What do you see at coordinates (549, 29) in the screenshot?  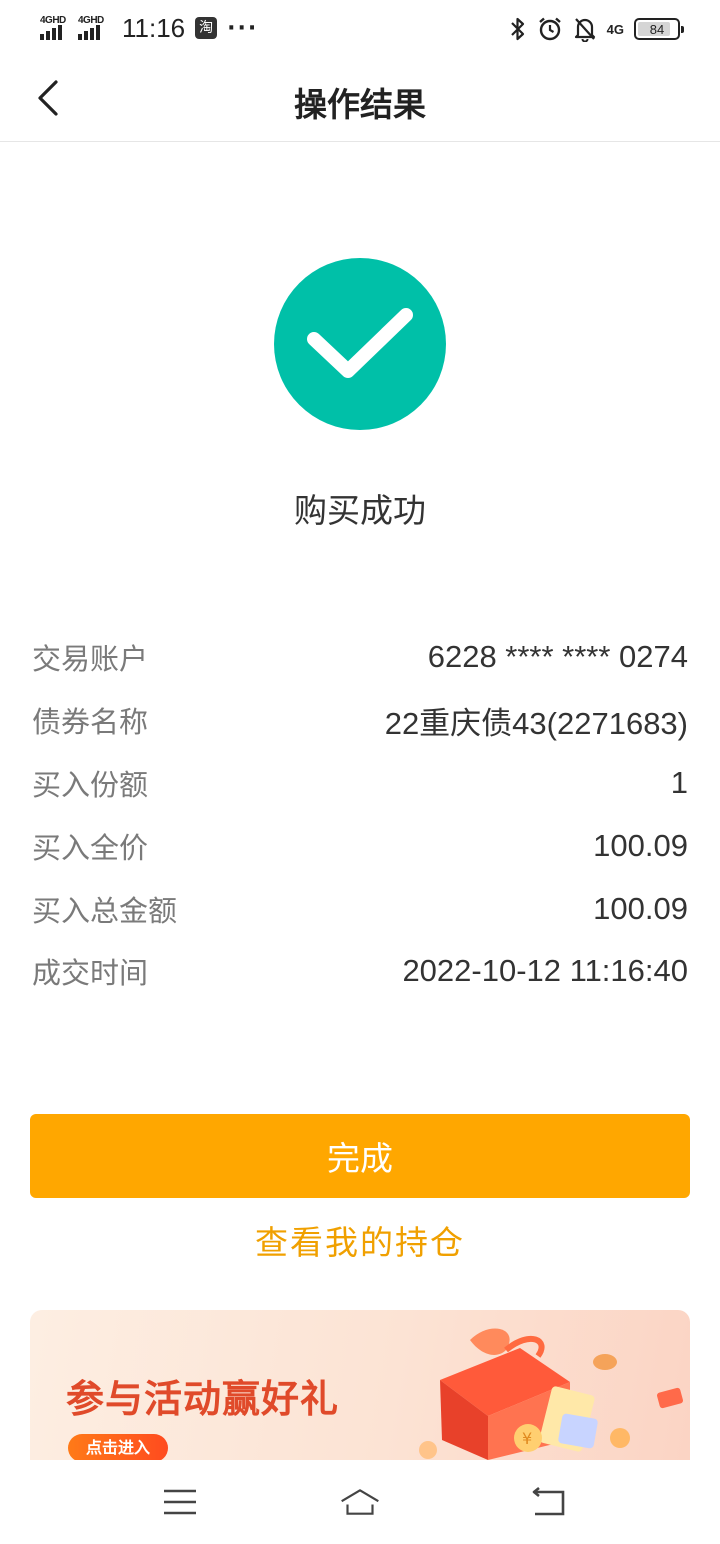 I see `alarm-icon` at bounding box center [549, 29].